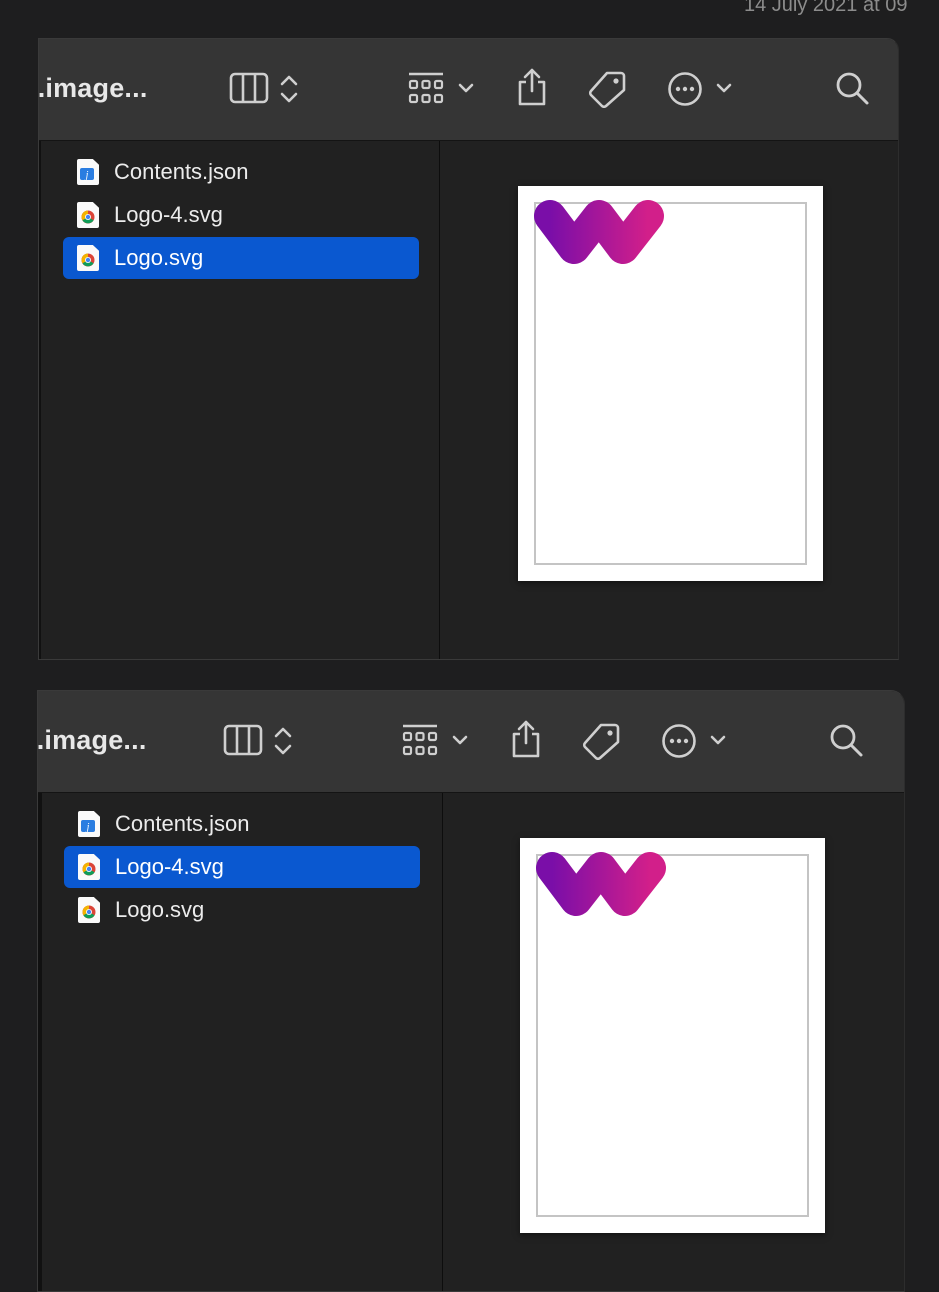 The image size is (939, 1292). I want to click on timestamp: 14 July 2021 at 09, so click(826, 8).